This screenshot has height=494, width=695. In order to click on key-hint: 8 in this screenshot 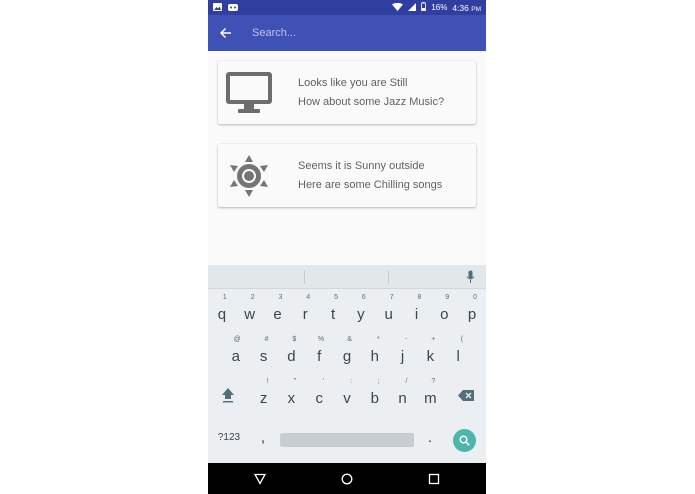, I will do `click(419, 297)`.